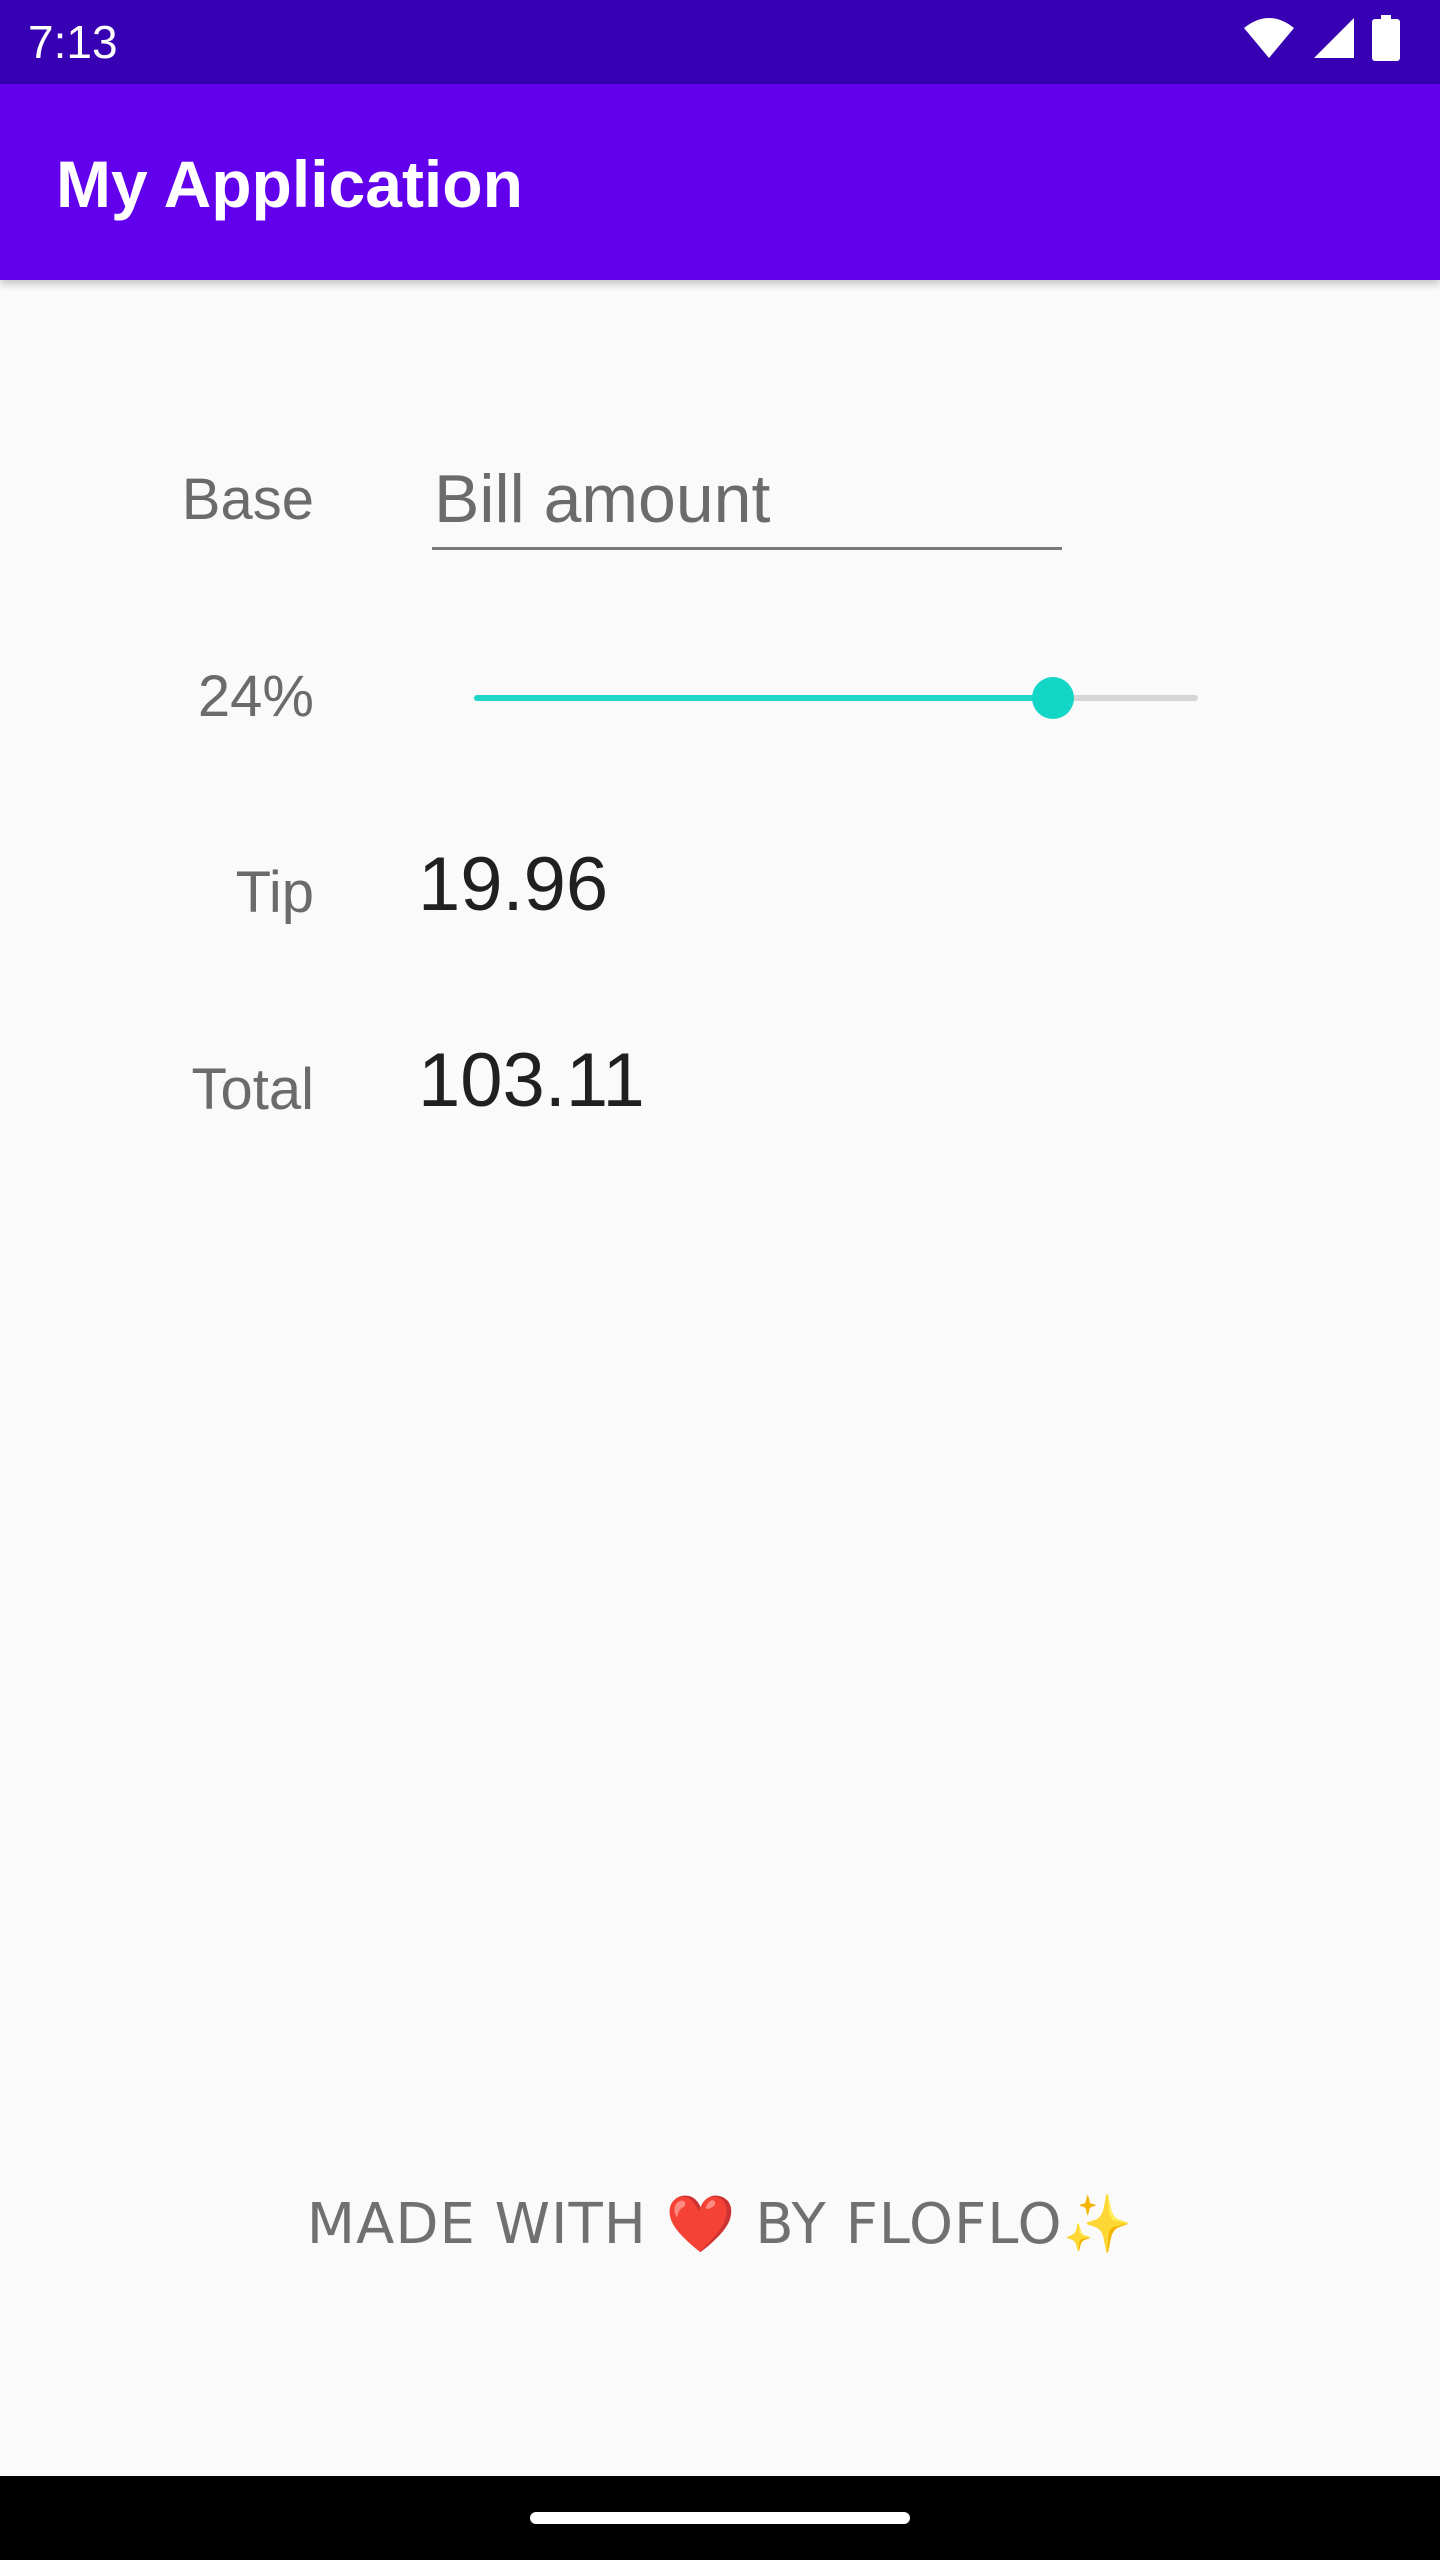 The height and width of the screenshot is (2560, 1440). What do you see at coordinates (1334, 40) in the screenshot?
I see `cell-signal-icon` at bounding box center [1334, 40].